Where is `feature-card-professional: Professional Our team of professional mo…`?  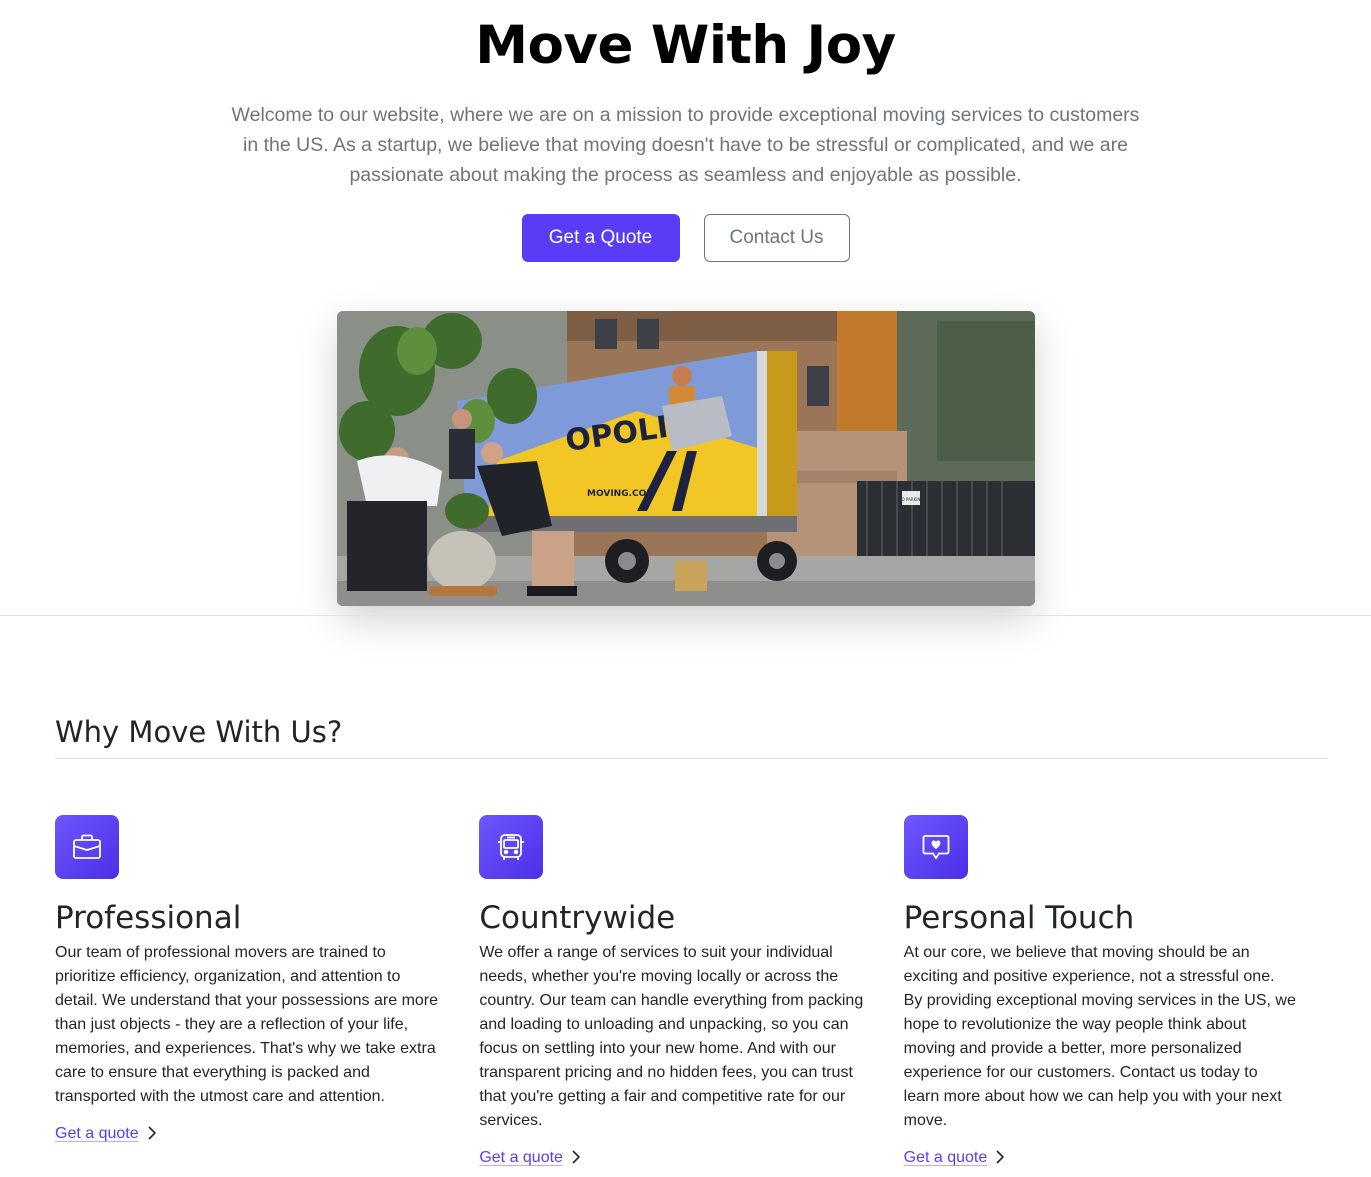 feature-card-professional: Professional Our team of professional mo… is located at coordinates (267, 991).